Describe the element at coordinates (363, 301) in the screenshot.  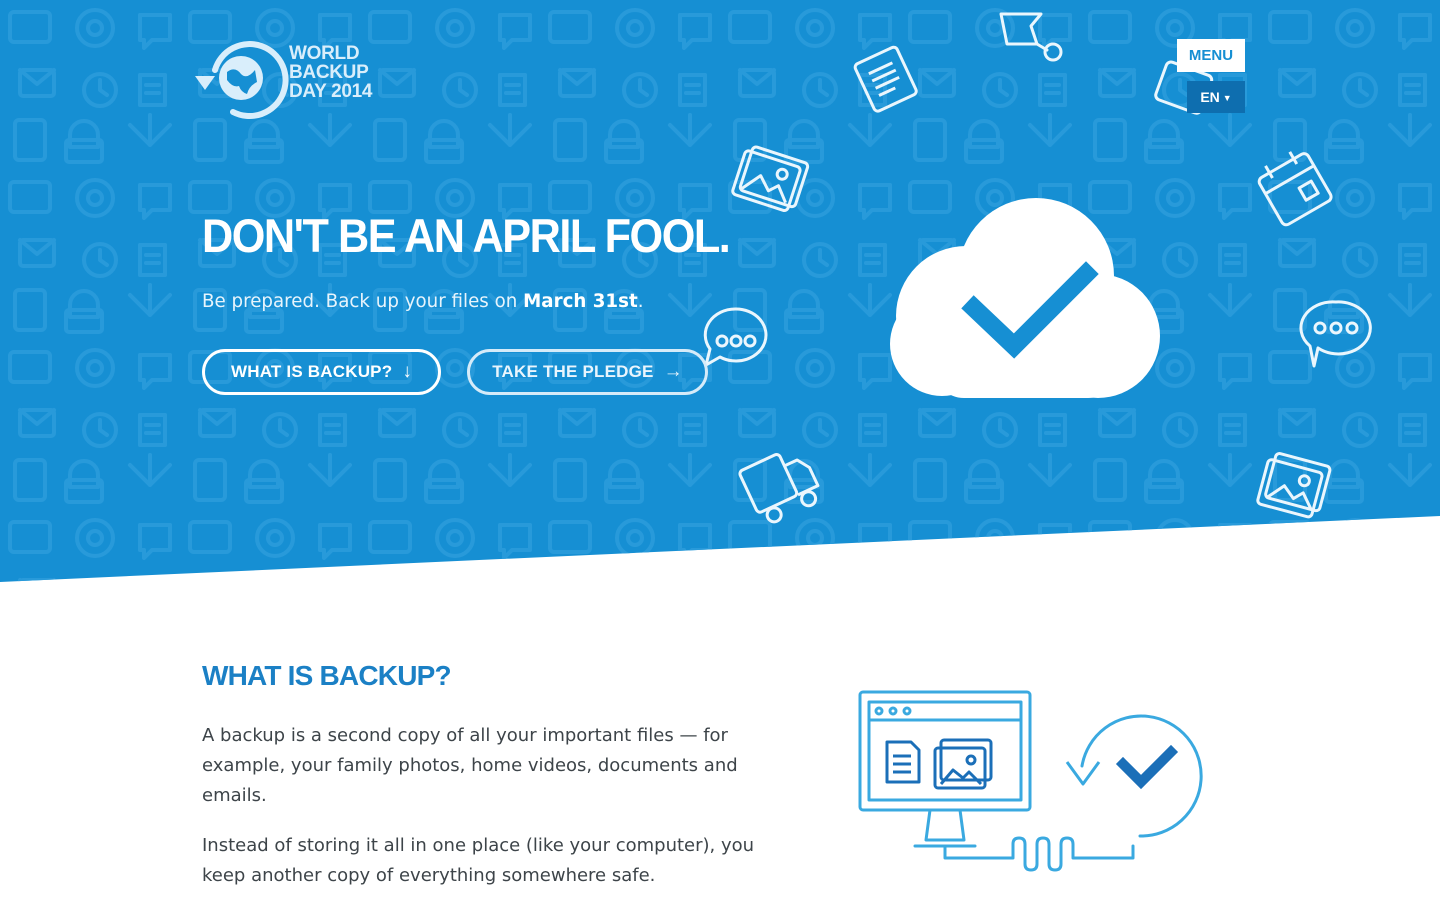
I see `subhead-text: Be prepared. Back up your files on` at that location.